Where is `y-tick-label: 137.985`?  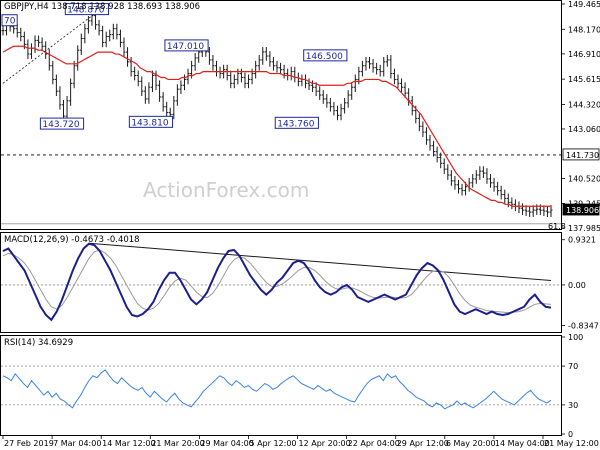 y-tick-label: 137.985 is located at coordinates (584, 228).